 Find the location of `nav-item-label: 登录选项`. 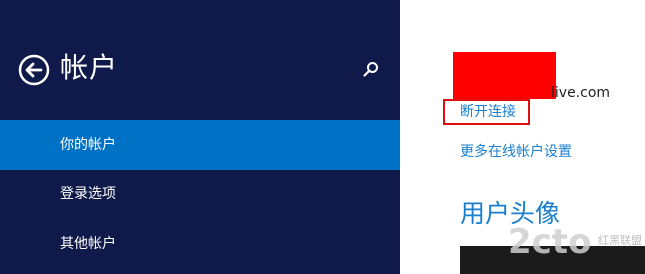

nav-item-label: 登录选项 is located at coordinates (88, 194).